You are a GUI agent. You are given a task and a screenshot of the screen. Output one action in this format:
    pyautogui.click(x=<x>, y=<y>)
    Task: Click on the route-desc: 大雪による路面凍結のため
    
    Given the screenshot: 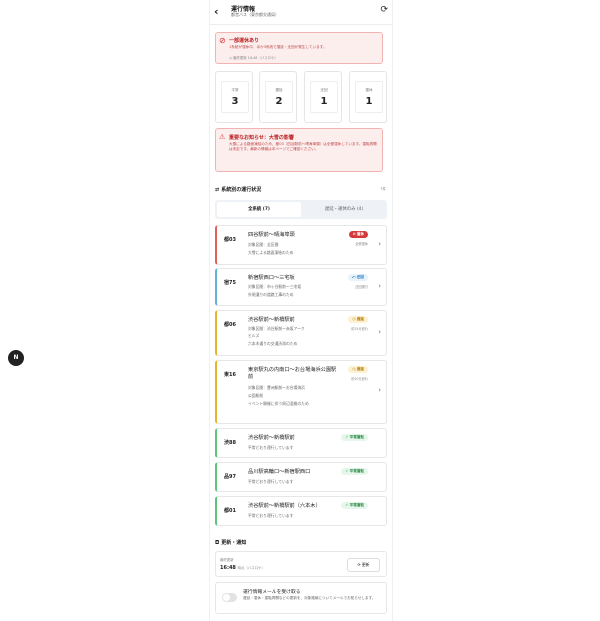 What is the action you would take?
    pyautogui.click(x=271, y=252)
    